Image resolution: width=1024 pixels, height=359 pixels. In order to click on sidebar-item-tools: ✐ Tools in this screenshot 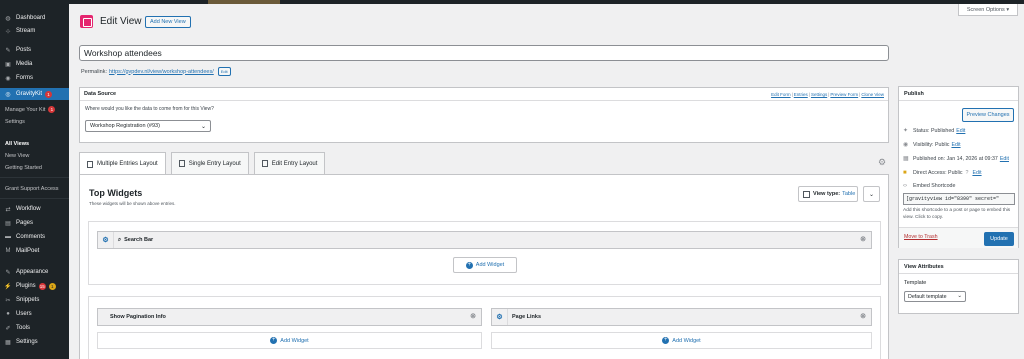, I will do `click(34, 328)`.